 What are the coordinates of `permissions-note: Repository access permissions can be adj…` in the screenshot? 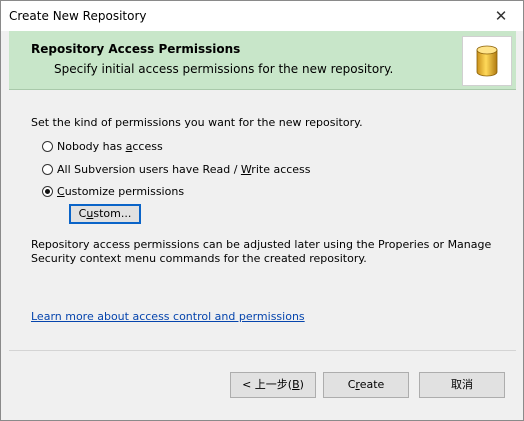 It's located at (261, 251).